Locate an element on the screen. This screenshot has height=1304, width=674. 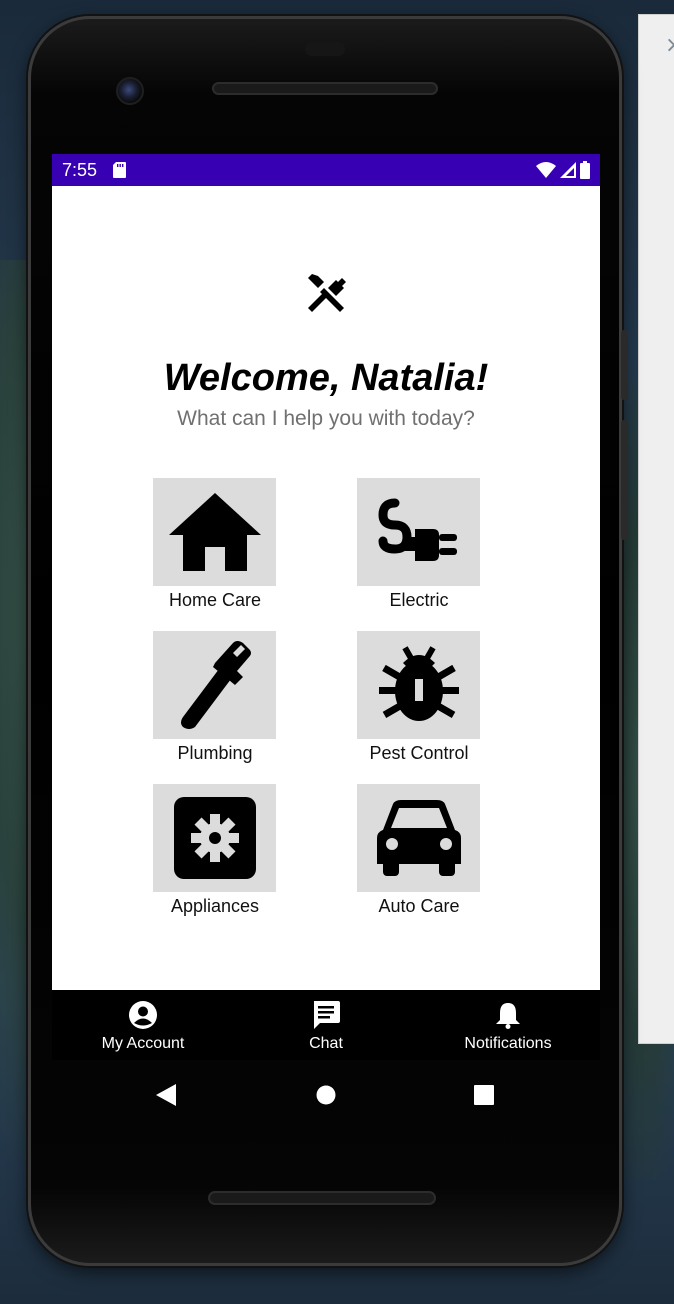
service-pest-control: Pest Control is located at coordinates (419, 697).